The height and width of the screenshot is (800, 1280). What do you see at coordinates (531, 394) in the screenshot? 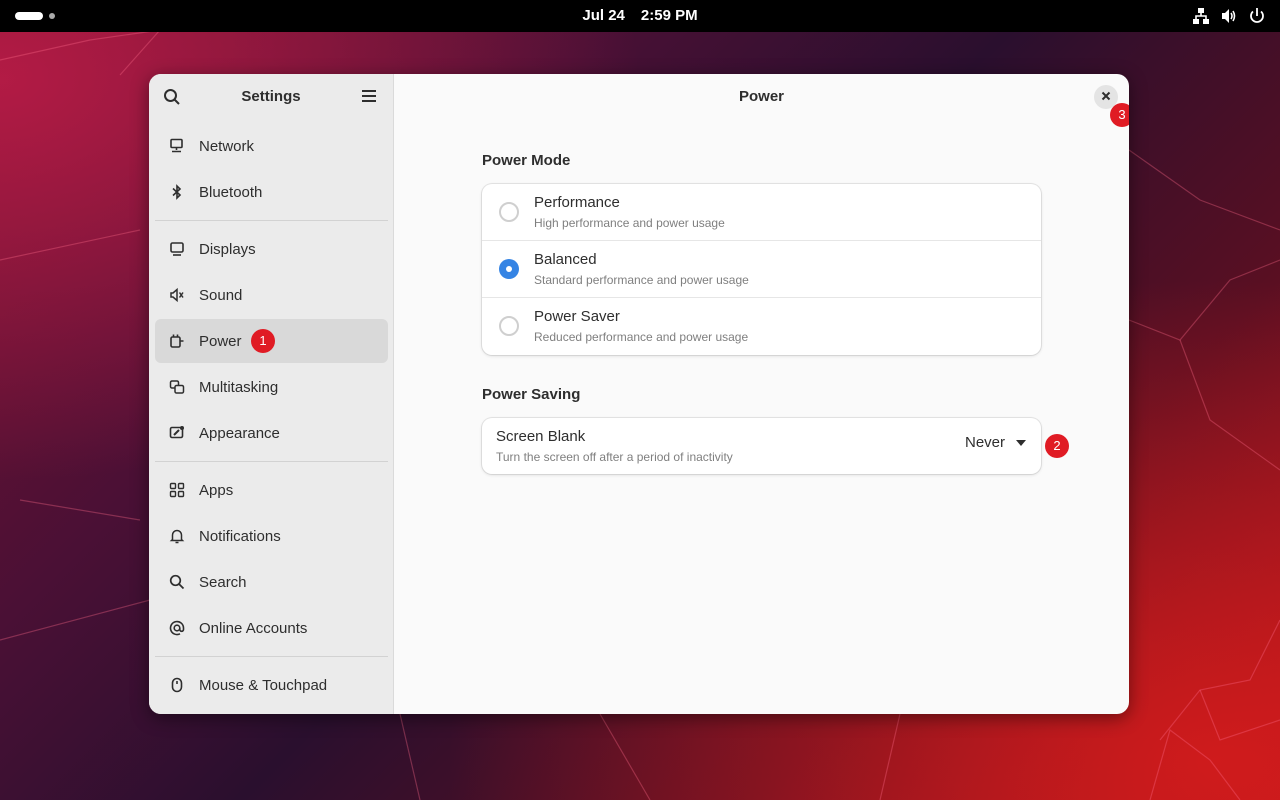
I see `power-saving-heading: Power Saving` at bounding box center [531, 394].